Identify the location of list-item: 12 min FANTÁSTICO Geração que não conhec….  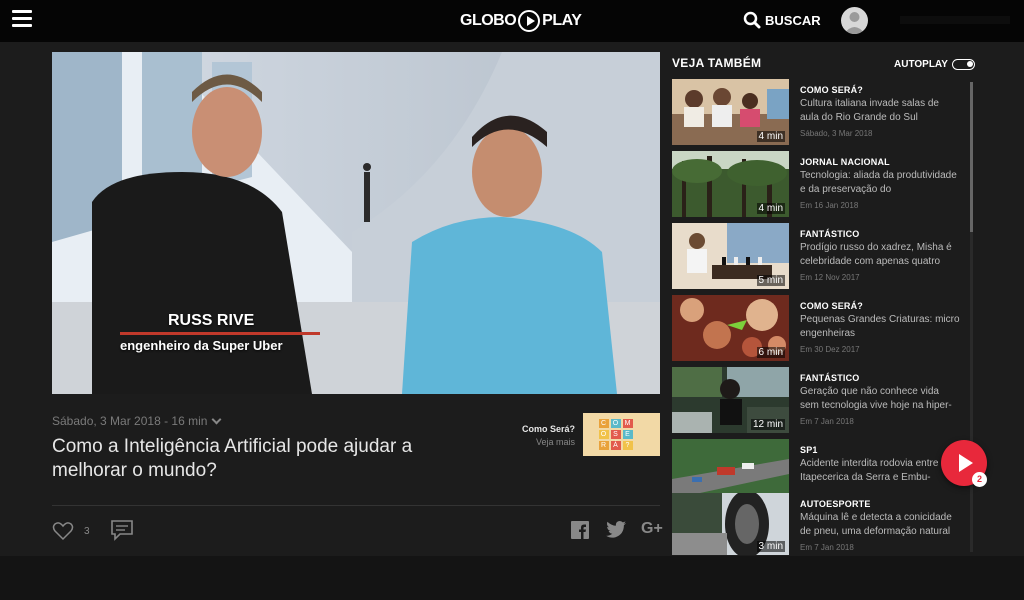
(819, 400).